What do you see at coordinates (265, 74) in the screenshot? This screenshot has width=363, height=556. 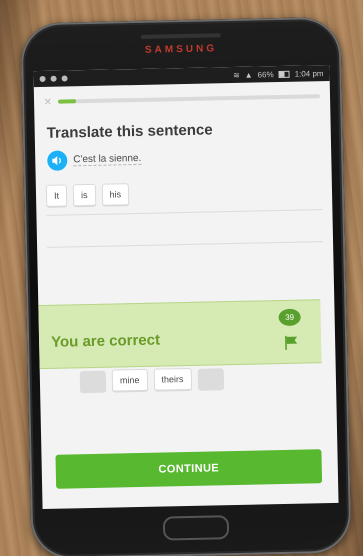 I see `battery-level: 66%` at bounding box center [265, 74].